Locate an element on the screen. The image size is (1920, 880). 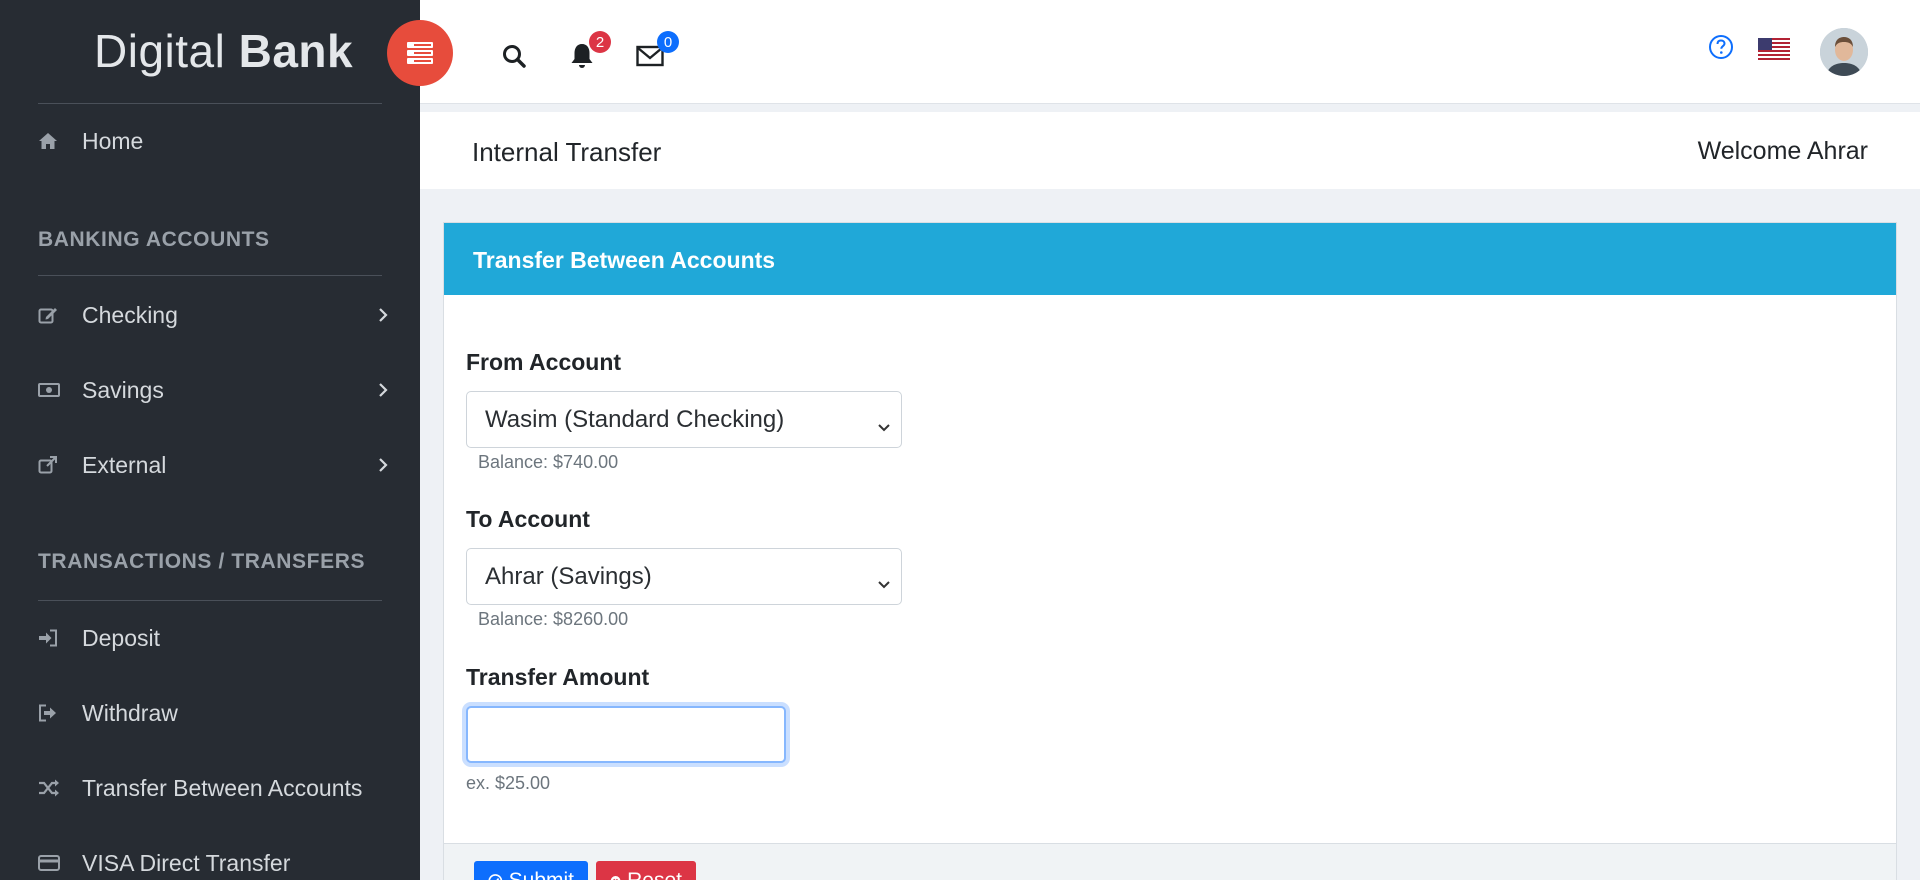
home-icon is located at coordinates (60, 141).